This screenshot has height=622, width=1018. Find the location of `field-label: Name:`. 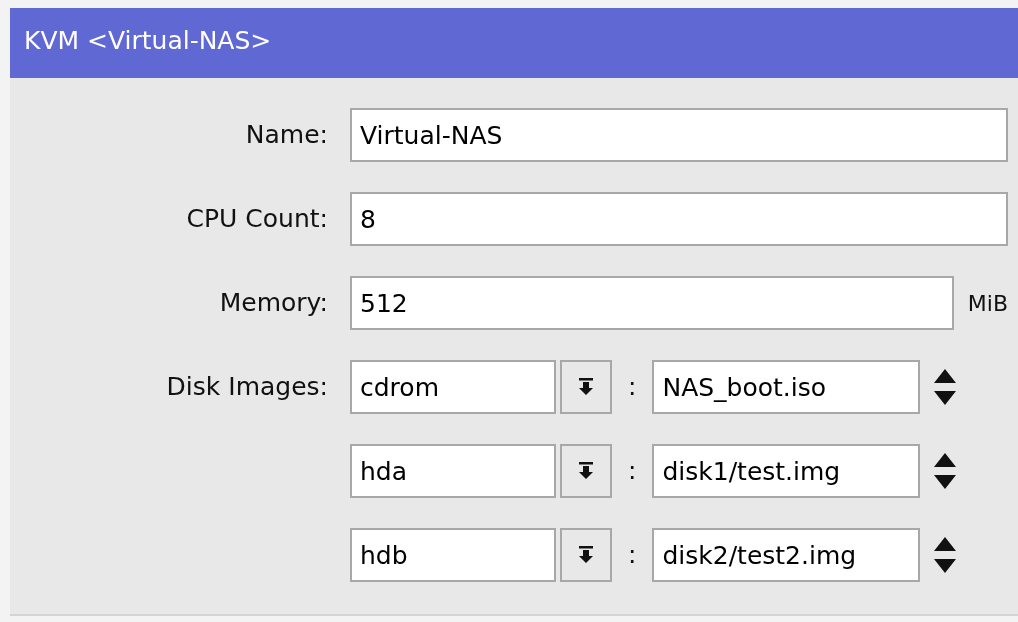

field-label: Name: is located at coordinates (286, 135).